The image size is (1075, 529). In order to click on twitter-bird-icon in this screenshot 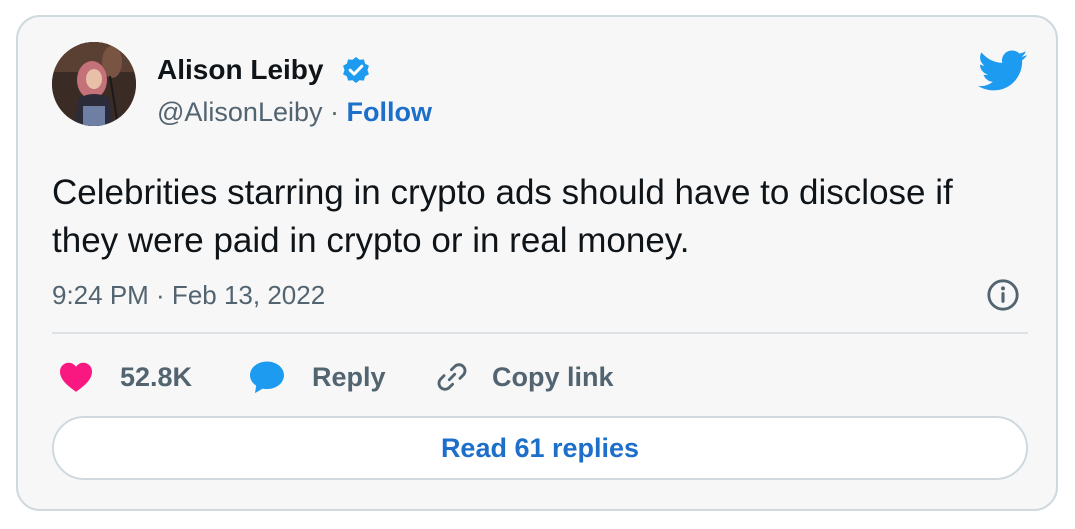, I will do `click(1003, 71)`.